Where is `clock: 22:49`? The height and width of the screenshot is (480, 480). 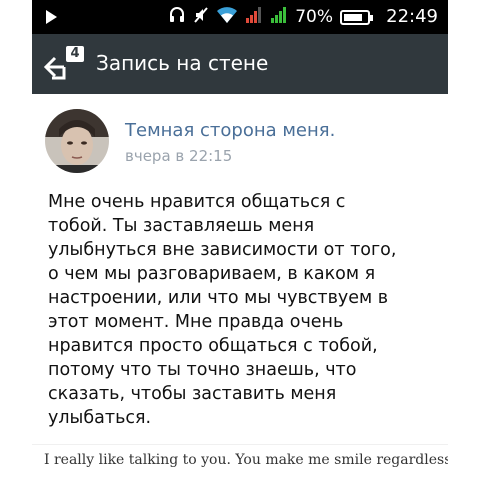
clock: 22:49 is located at coordinates (412, 16).